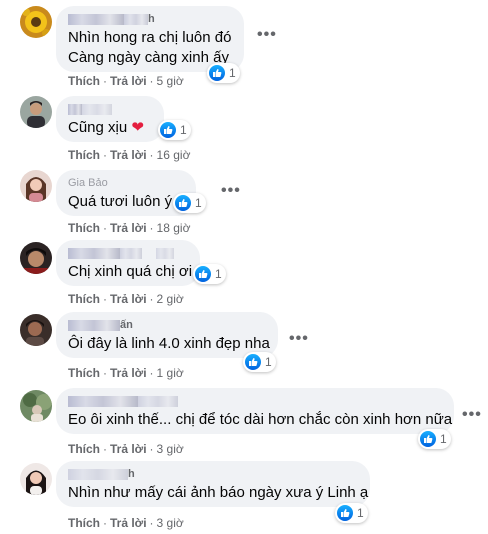 The image size is (488, 534). I want to click on comment-bubble: ấn Ôi đây là linh 4.0 xinh đẹp nha, so click(167, 335).